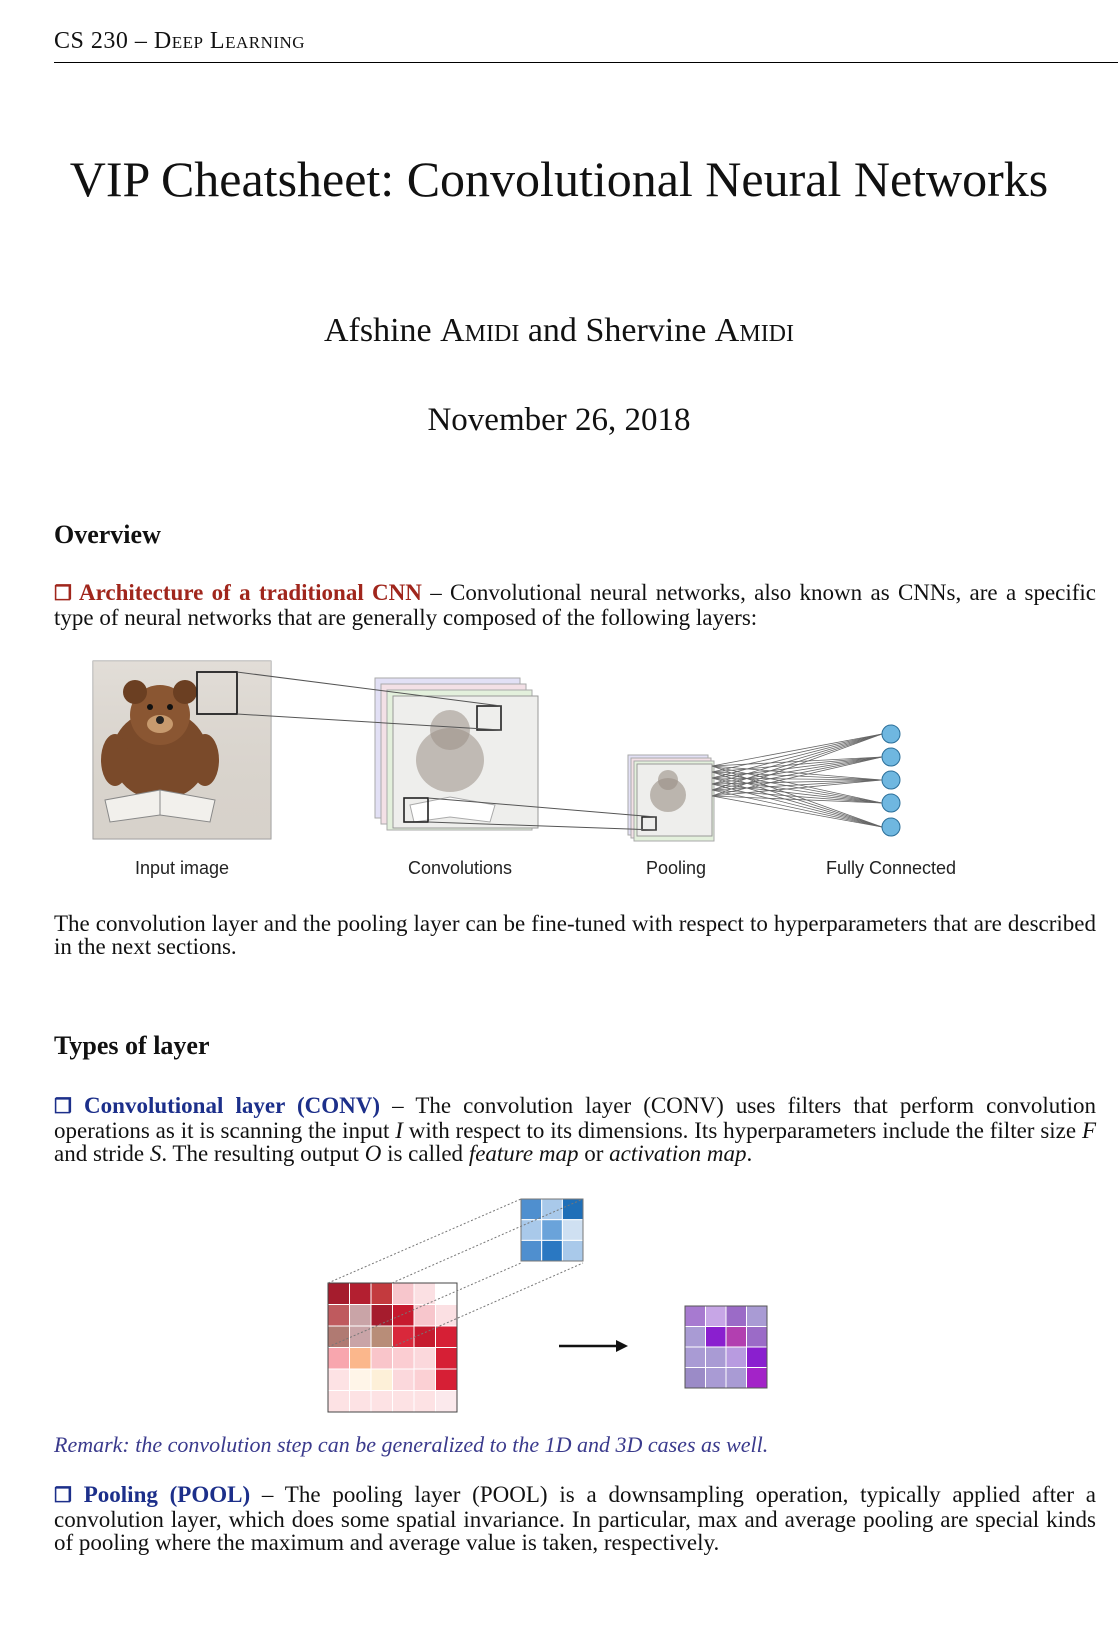  I want to click on input-grid, so click(392, 1347).